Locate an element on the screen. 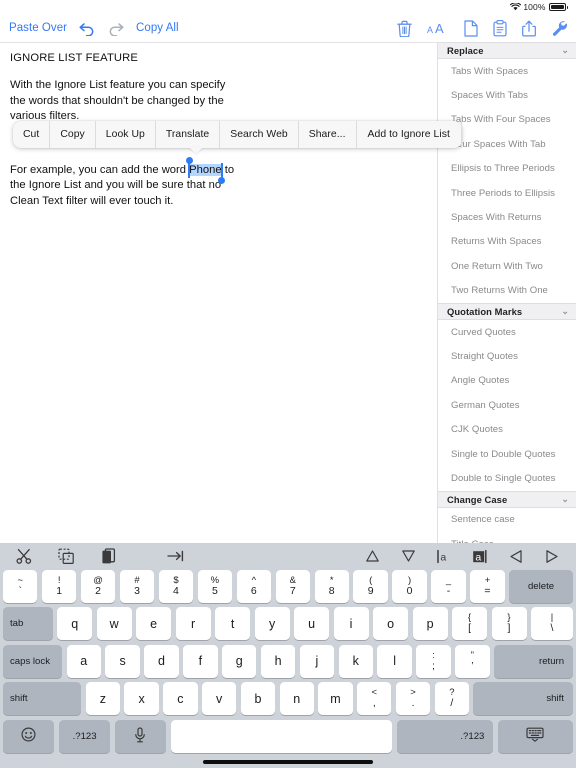 The height and width of the screenshot is (768, 576). selection-handle-left is located at coordinates (189, 167).